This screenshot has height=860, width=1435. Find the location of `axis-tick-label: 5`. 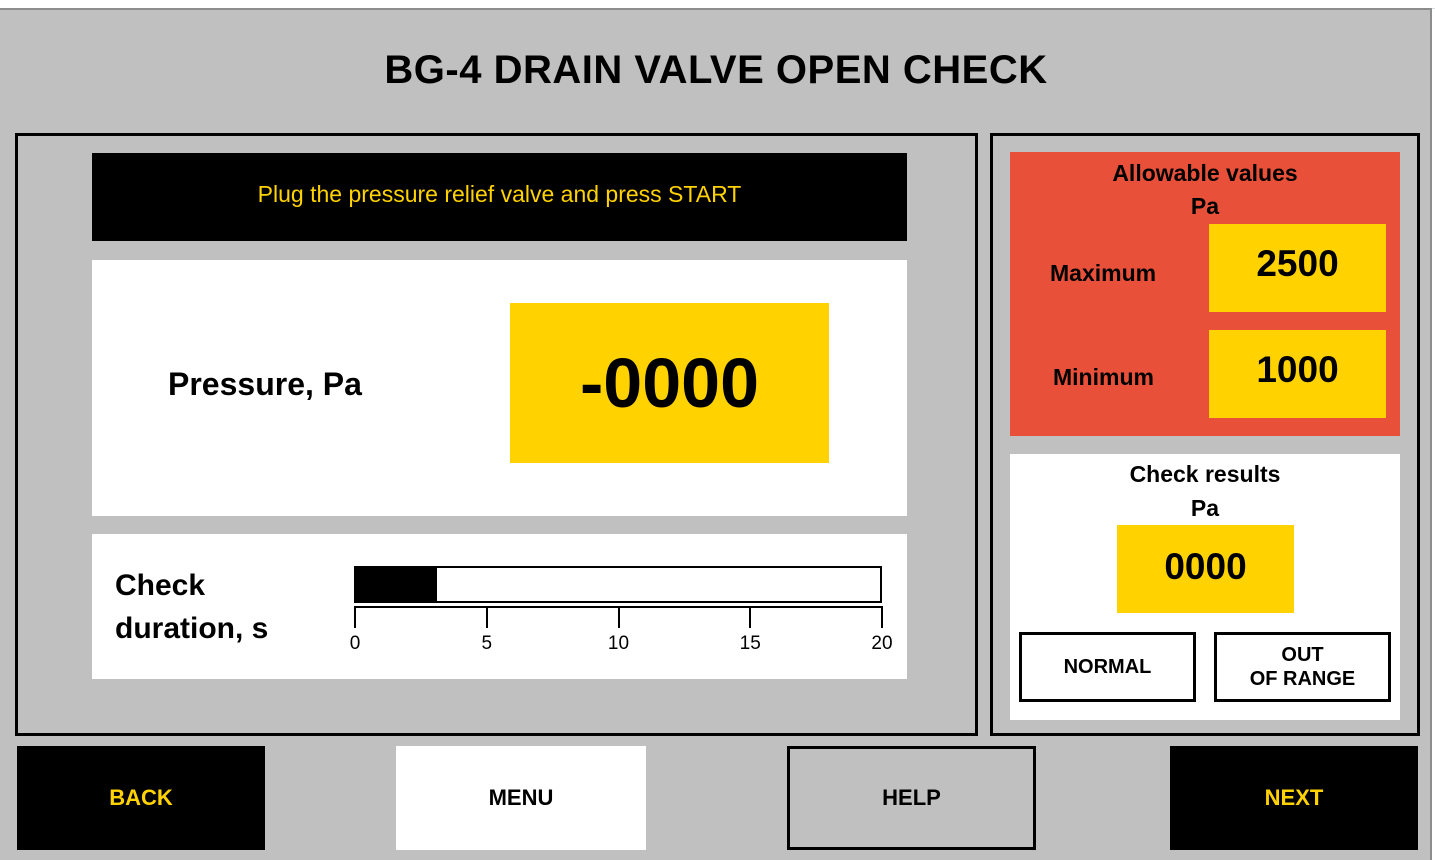

axis-tick-label: 5 is located at coordinates (487, 643).